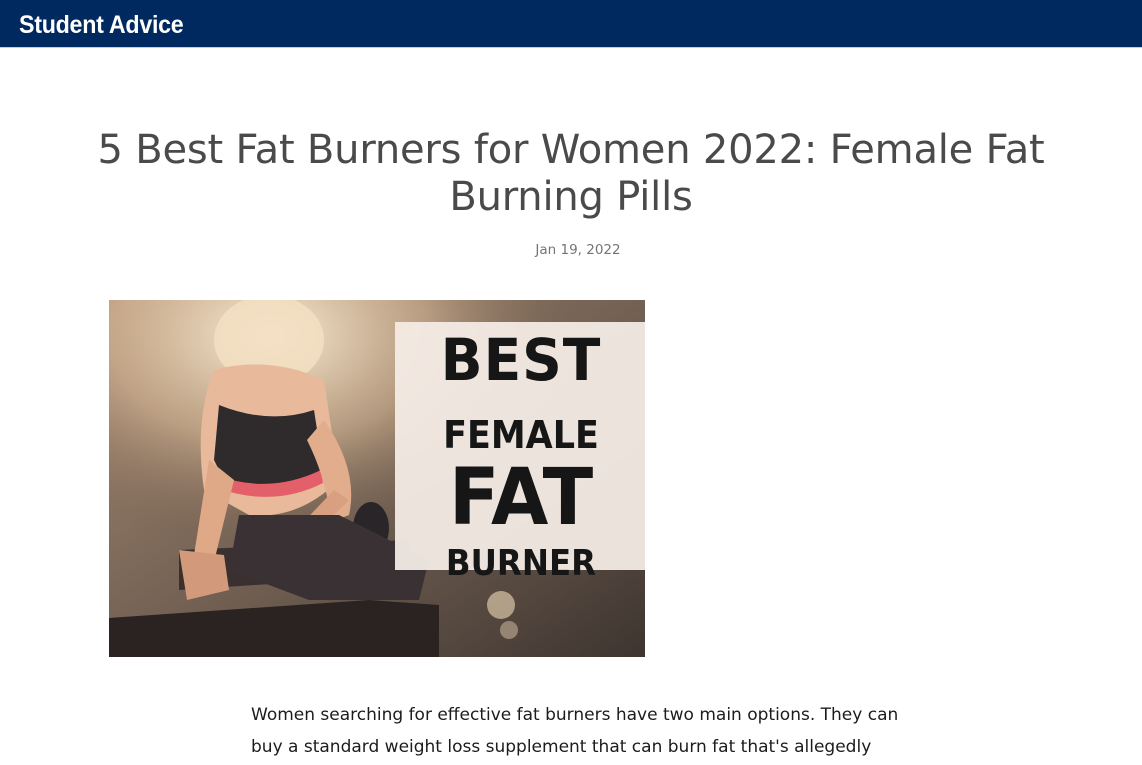 Image resolution: width=1142 pixels, height=765 pixels. I want to click on article-date: Jan 19, 2022, so click(578, 250).